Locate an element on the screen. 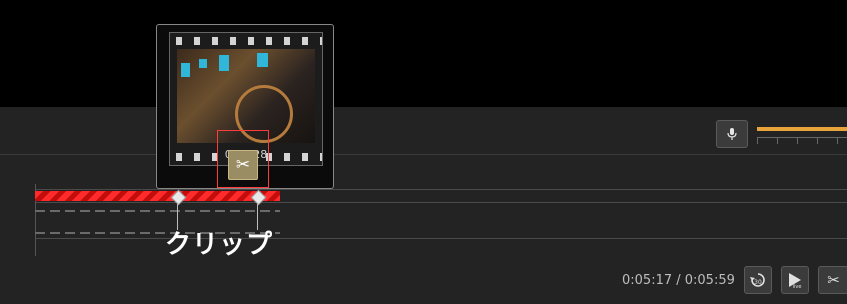 Image resolution: width=847 pixels, height=304 pixels. mic-button is located at coordinates (732, 134).